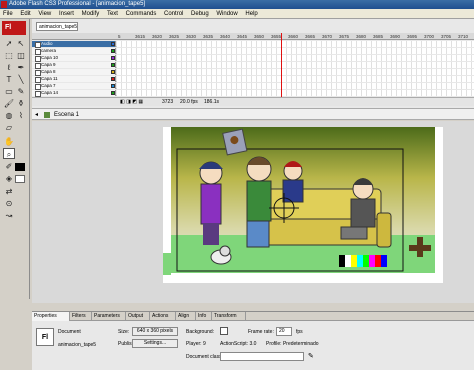 The height and width of the screenshot is (370, 474). I want to click on layer-row: Capa 10, so click(253, 58).